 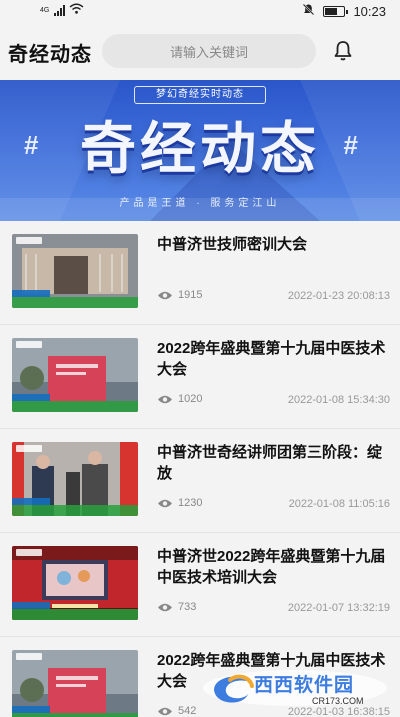 I want to click on wifi-icon, so click(x=76, y=10).